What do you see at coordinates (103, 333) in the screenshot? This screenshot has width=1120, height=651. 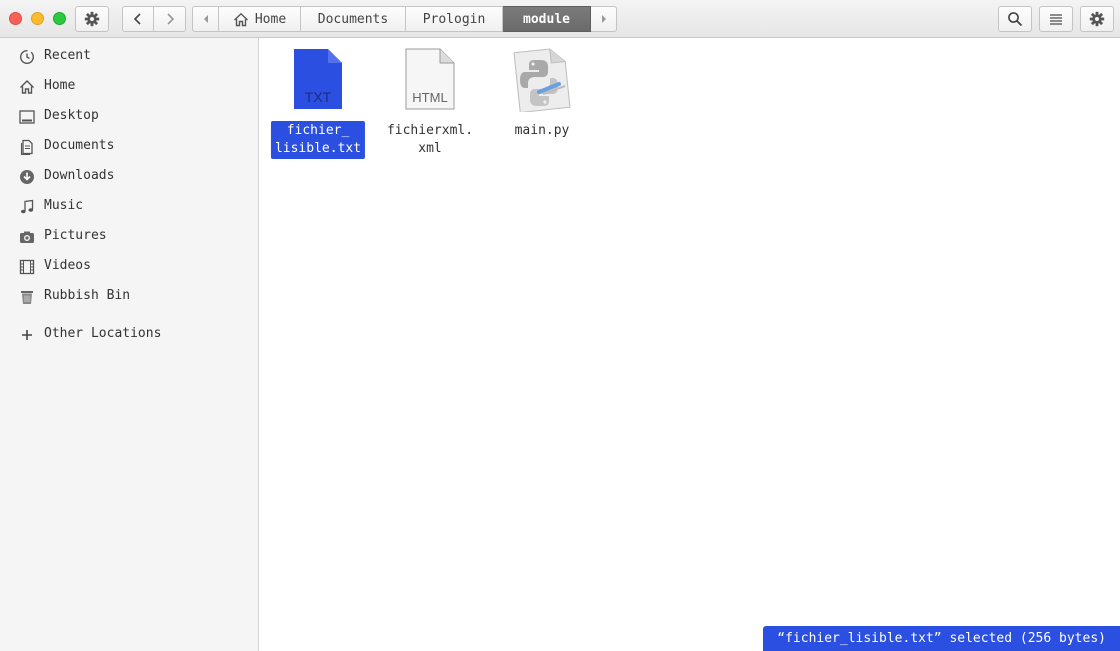 I see `sidebar-item-label: Other Locations` at bounding box center [103, 333].